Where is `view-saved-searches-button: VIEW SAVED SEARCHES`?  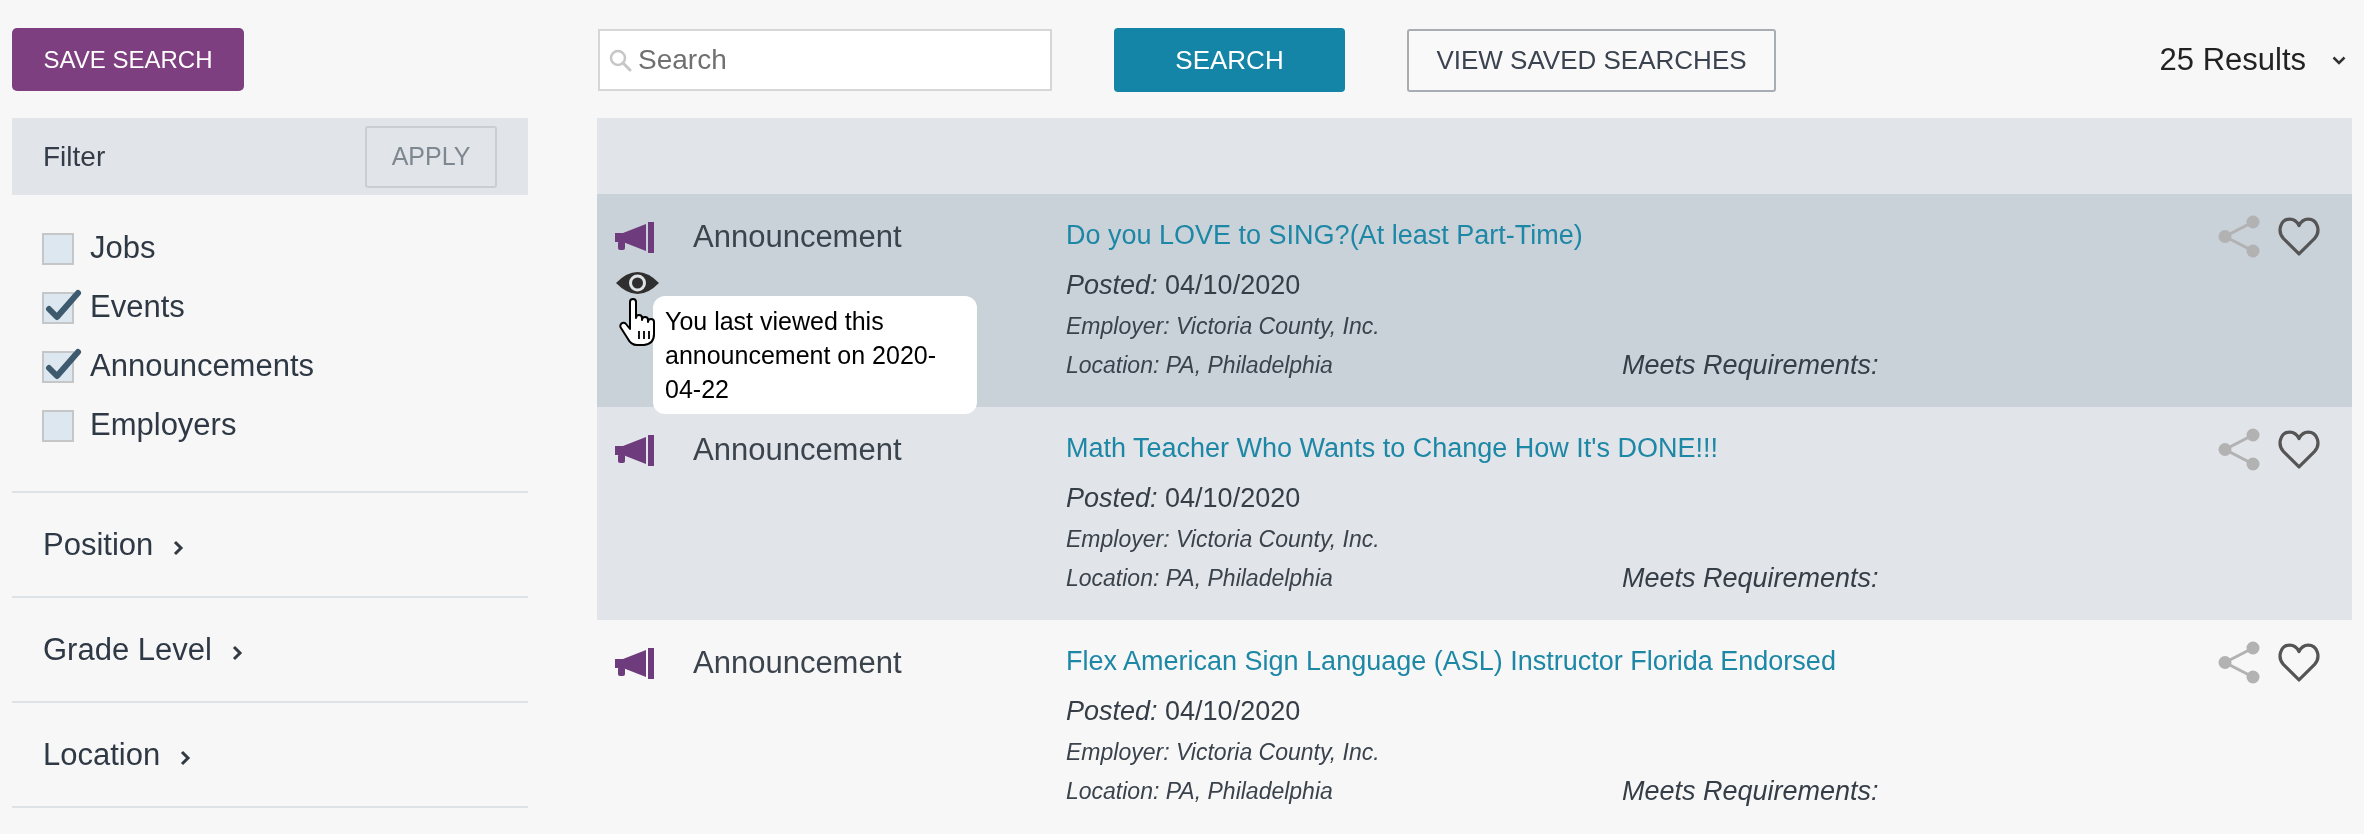
view-saved-searches-button: VIEW SAVED SEARCHES is located at coordinates (1591, 60).